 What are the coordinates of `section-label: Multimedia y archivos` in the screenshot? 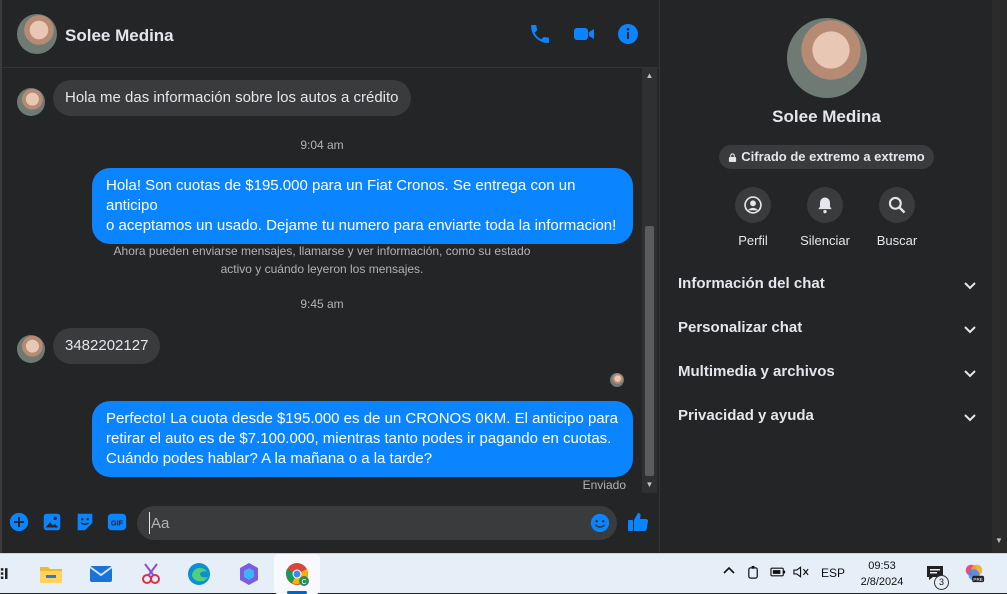 It's located at (756, 371).